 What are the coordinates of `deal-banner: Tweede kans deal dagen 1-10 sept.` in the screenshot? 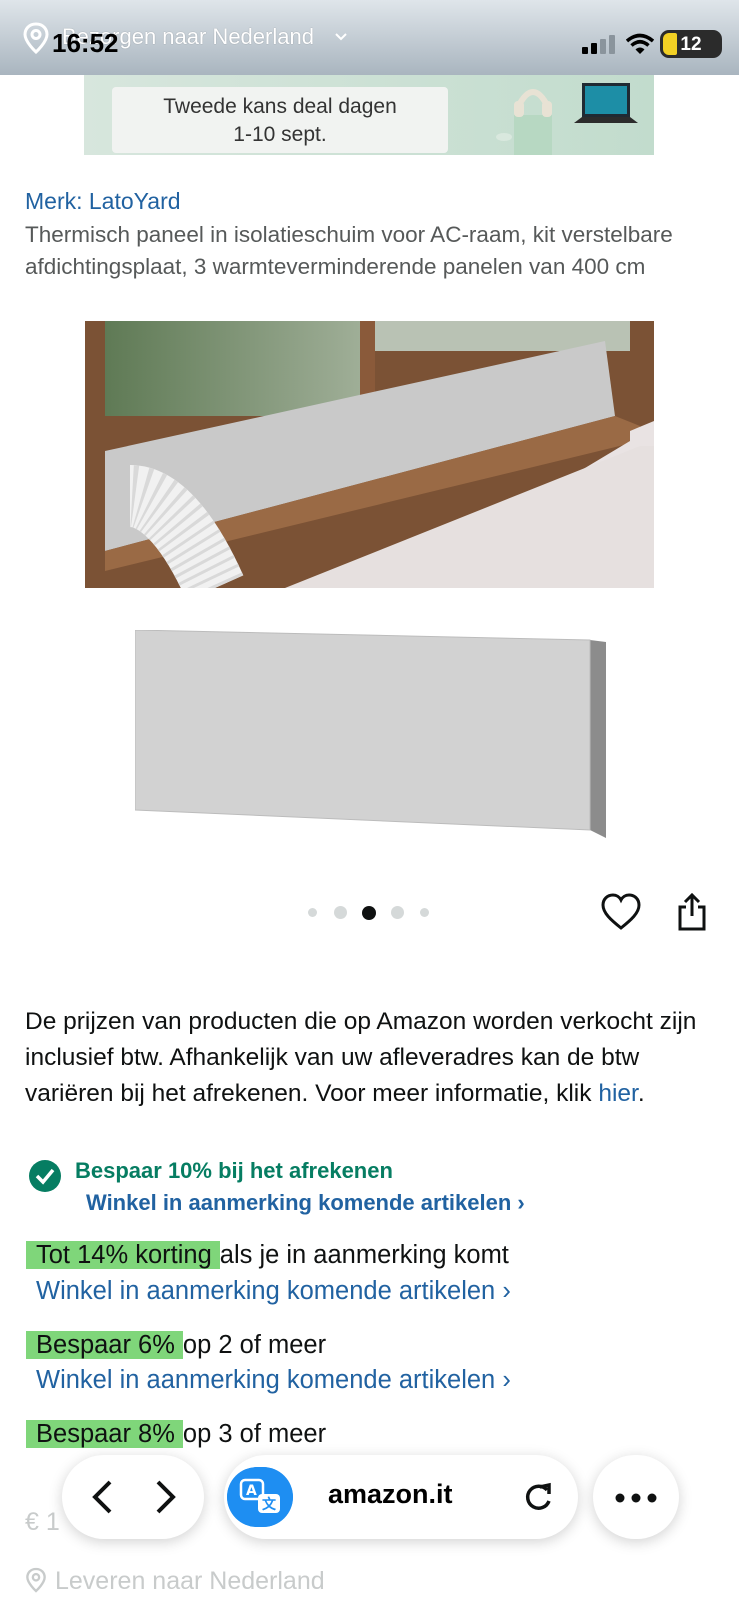 It's located at (369, 115).